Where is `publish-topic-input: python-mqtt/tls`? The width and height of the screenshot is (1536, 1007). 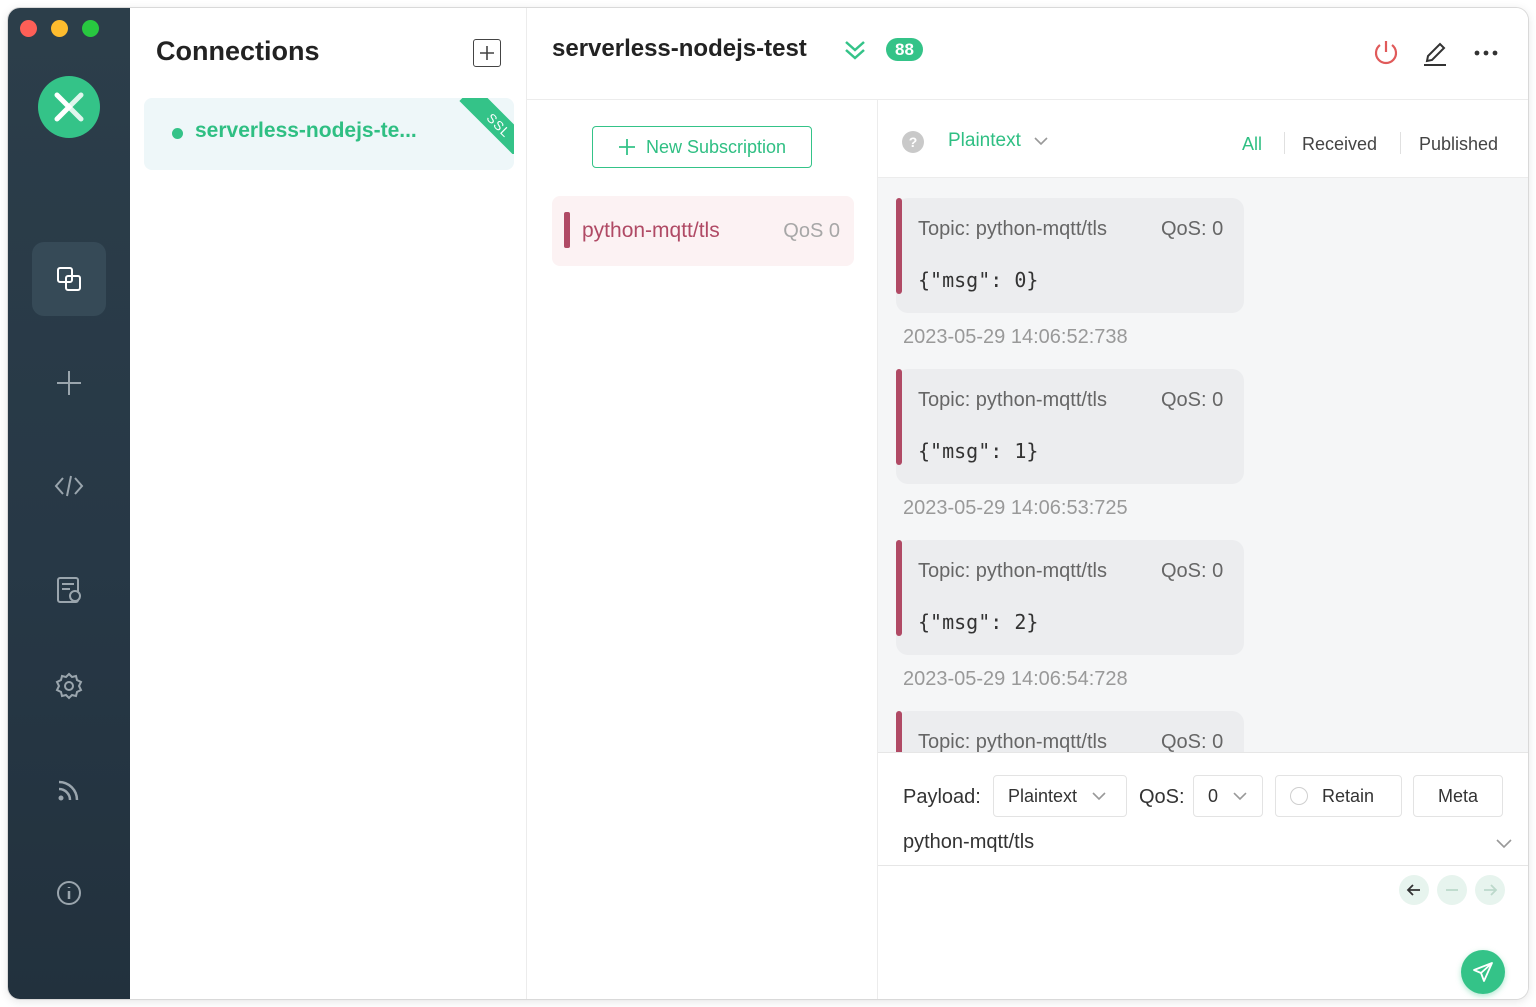
publish-topic-input: python-mqtt/tls is located at coordinates (968, 842).